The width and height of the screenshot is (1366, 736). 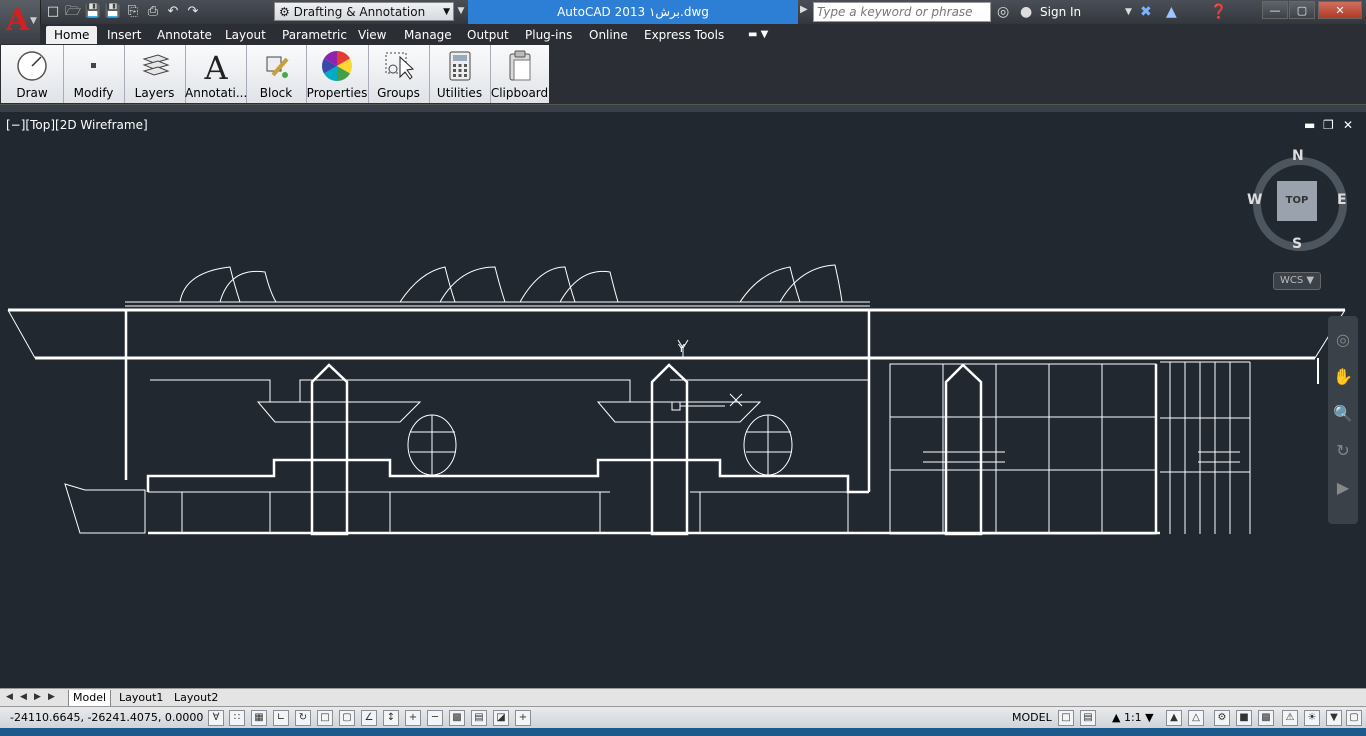 I want to click on sign-in-button: Sign In, so click(x=1060, y=12).